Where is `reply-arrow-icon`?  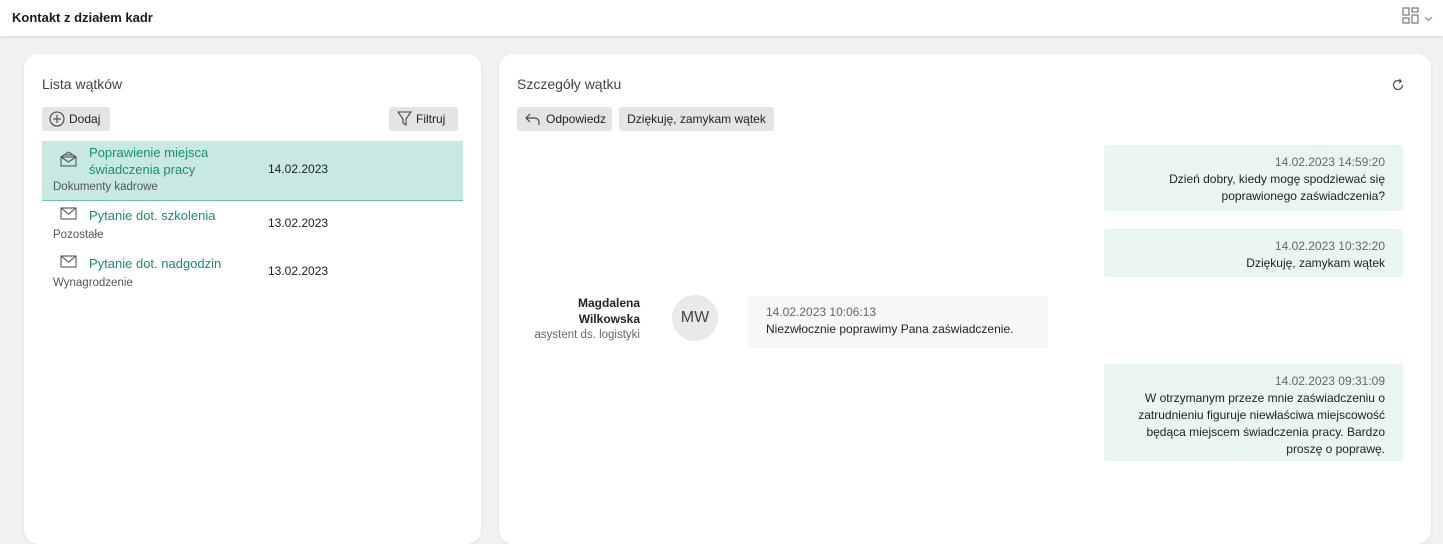
reply-arrow-icon is located at coordinates (533, 119).